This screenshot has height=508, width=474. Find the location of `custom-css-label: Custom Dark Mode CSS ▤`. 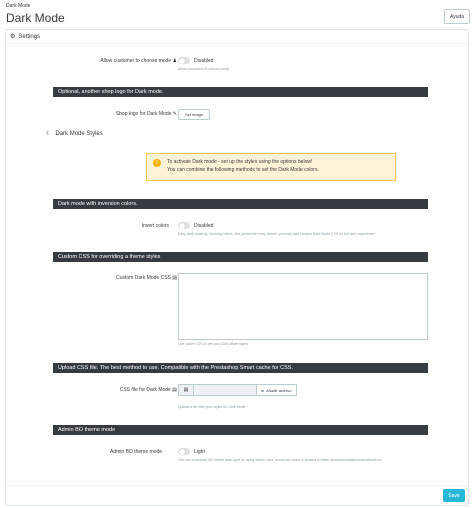

custom-css-label: Custom Dark Mode CSS ▤ is located at coordinates (146, 278).